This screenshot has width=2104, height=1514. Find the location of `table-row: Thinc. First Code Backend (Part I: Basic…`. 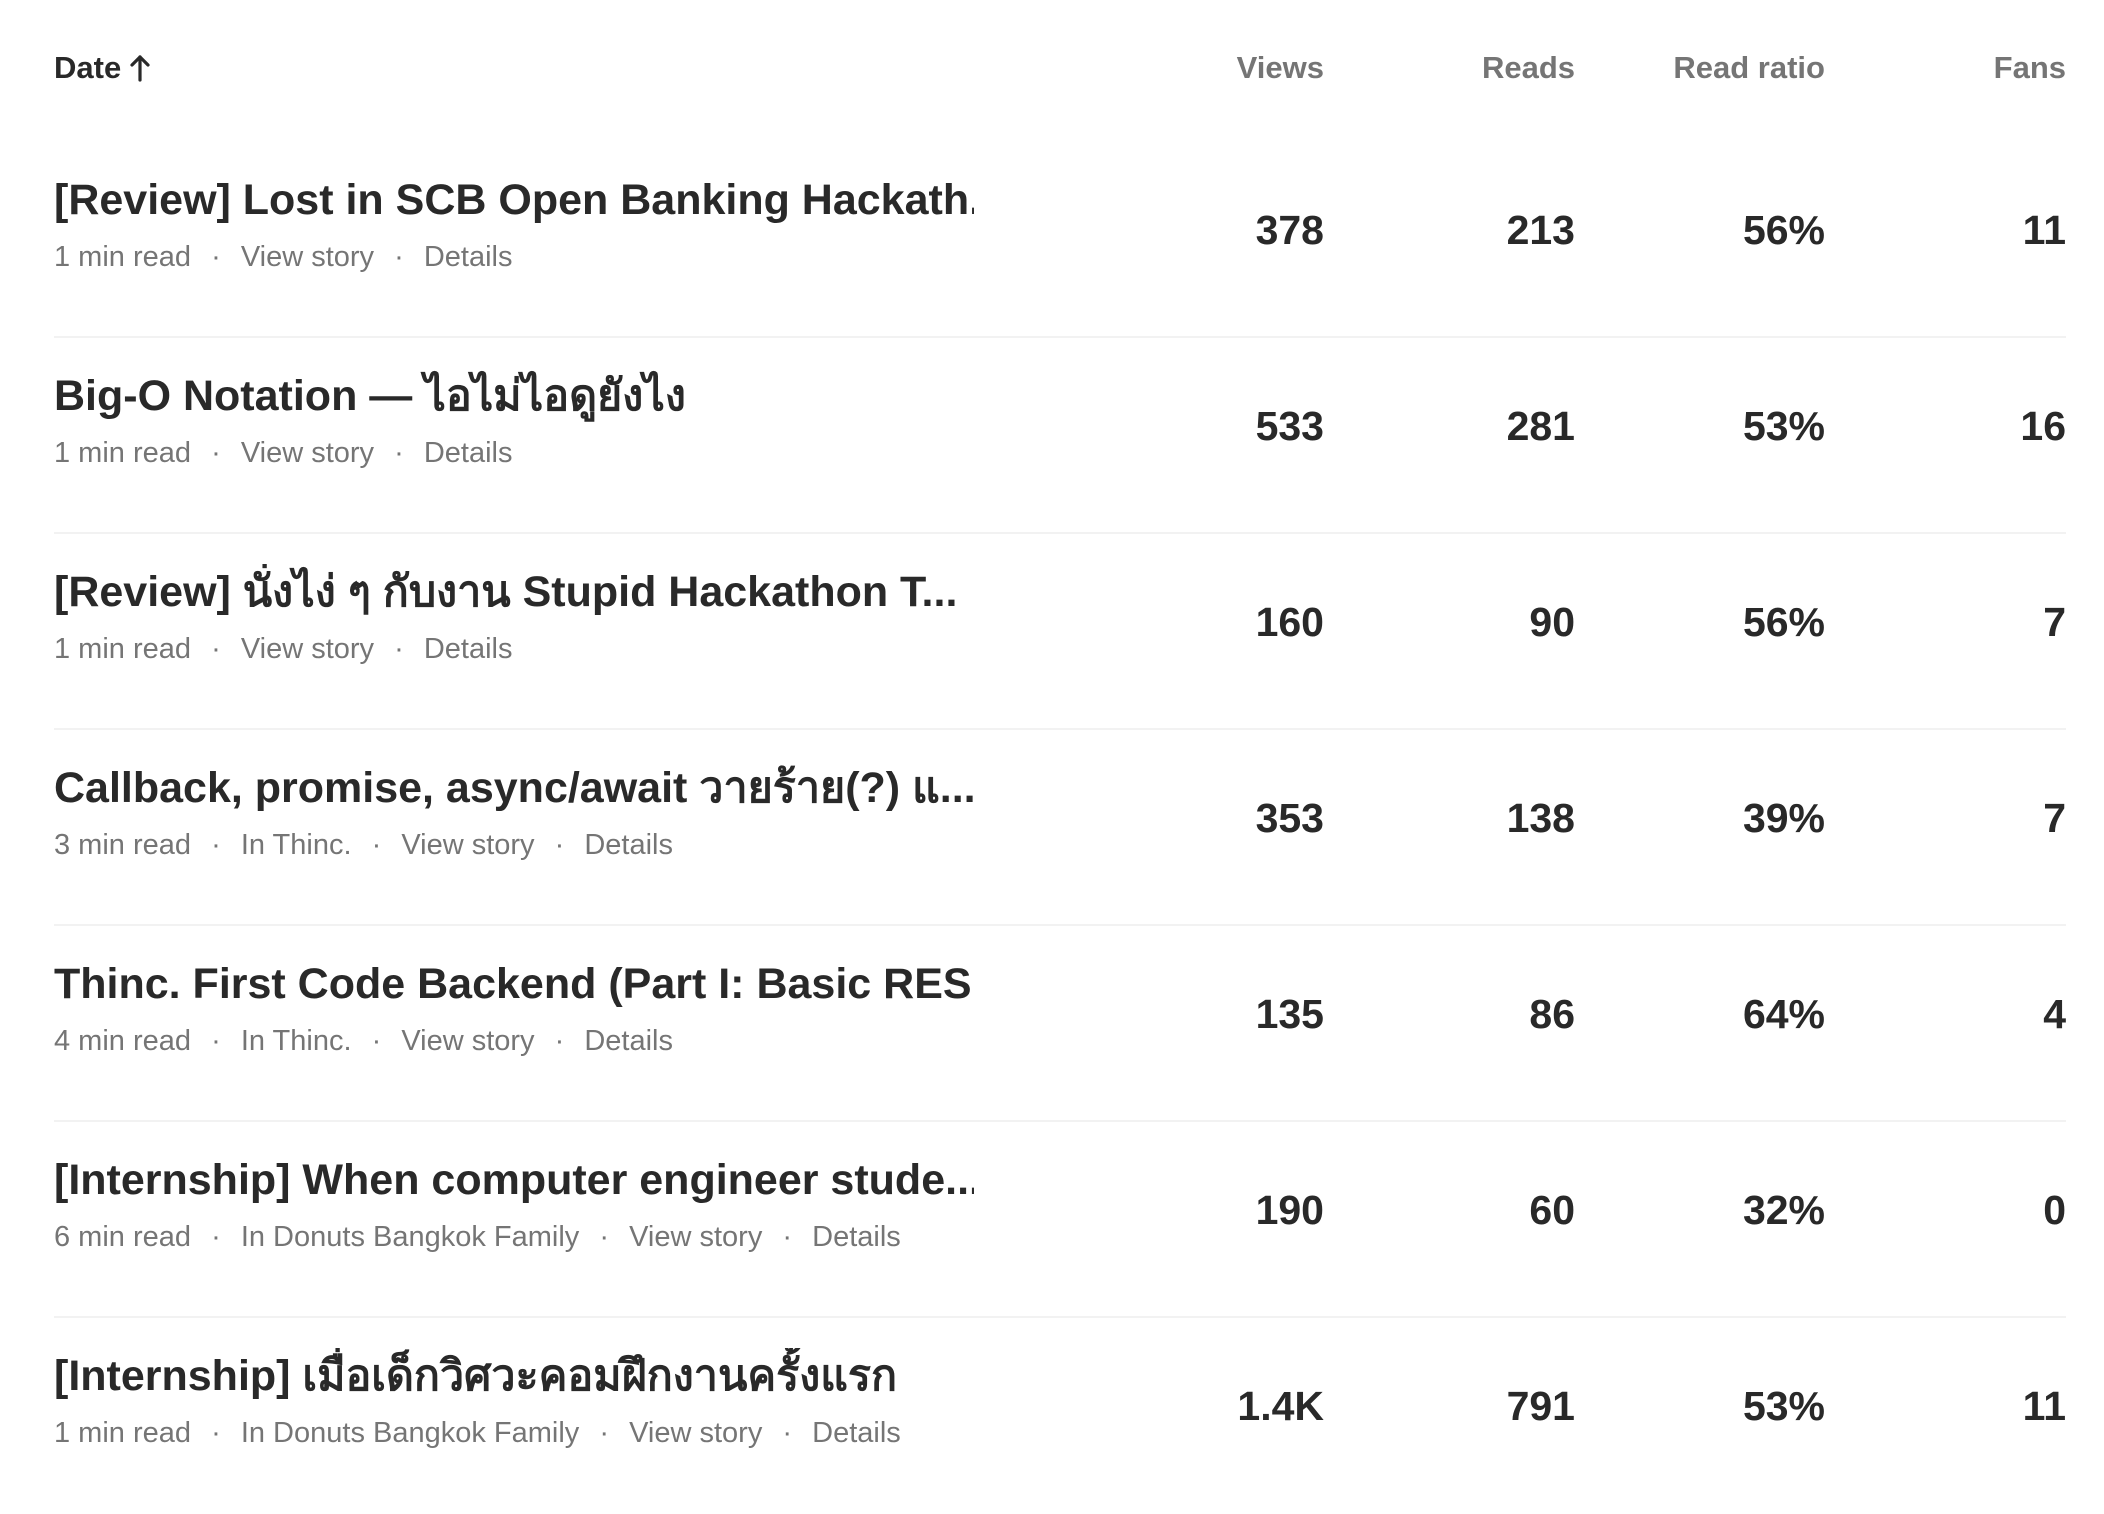

table-row: Thinc. First Code Backend (Part I: Basic… is located at coordinates (1060, 1024).